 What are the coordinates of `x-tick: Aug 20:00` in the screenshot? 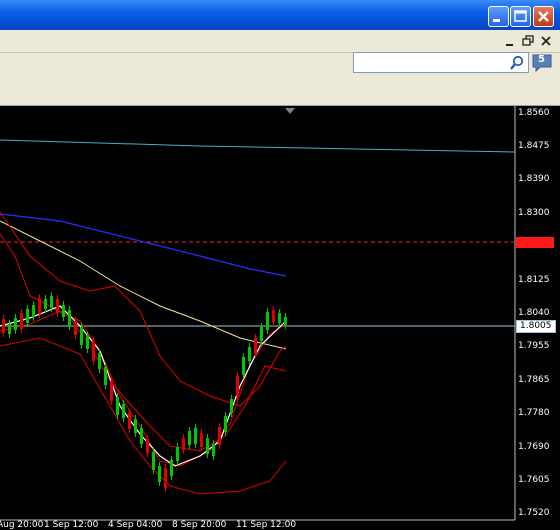 It's located at (22, 525).